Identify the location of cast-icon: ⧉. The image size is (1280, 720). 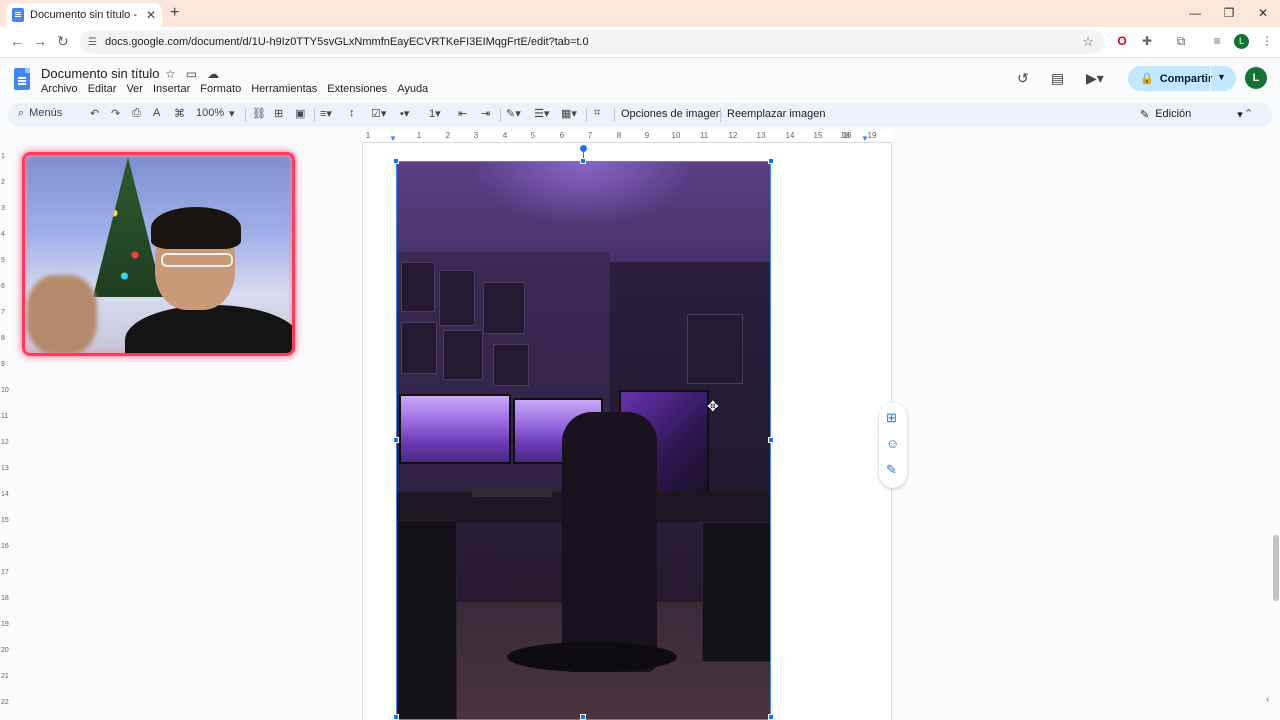
(1181, 41).